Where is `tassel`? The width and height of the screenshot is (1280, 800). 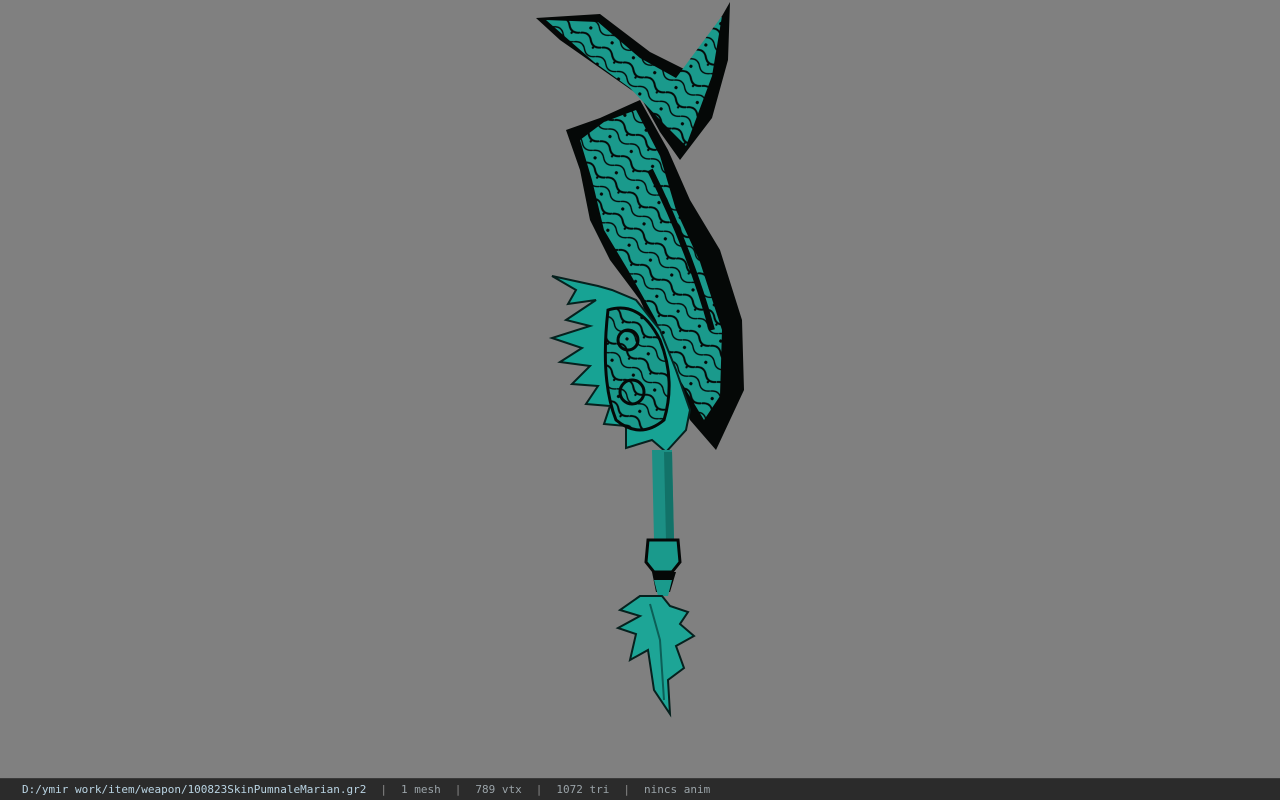 tassel is located at coordinates (655, 656).